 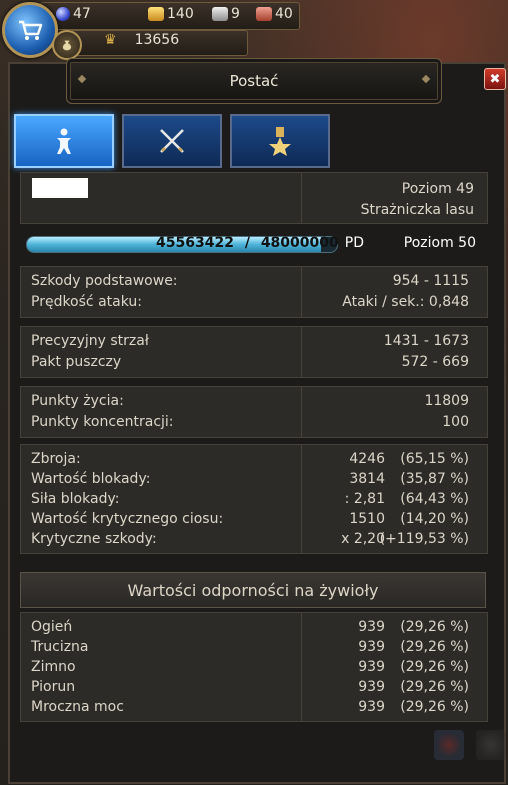 What do you see at coordinates (82, 14) in the screenshot?
I see `gems-value: 47` at bounding box center [82, 14].